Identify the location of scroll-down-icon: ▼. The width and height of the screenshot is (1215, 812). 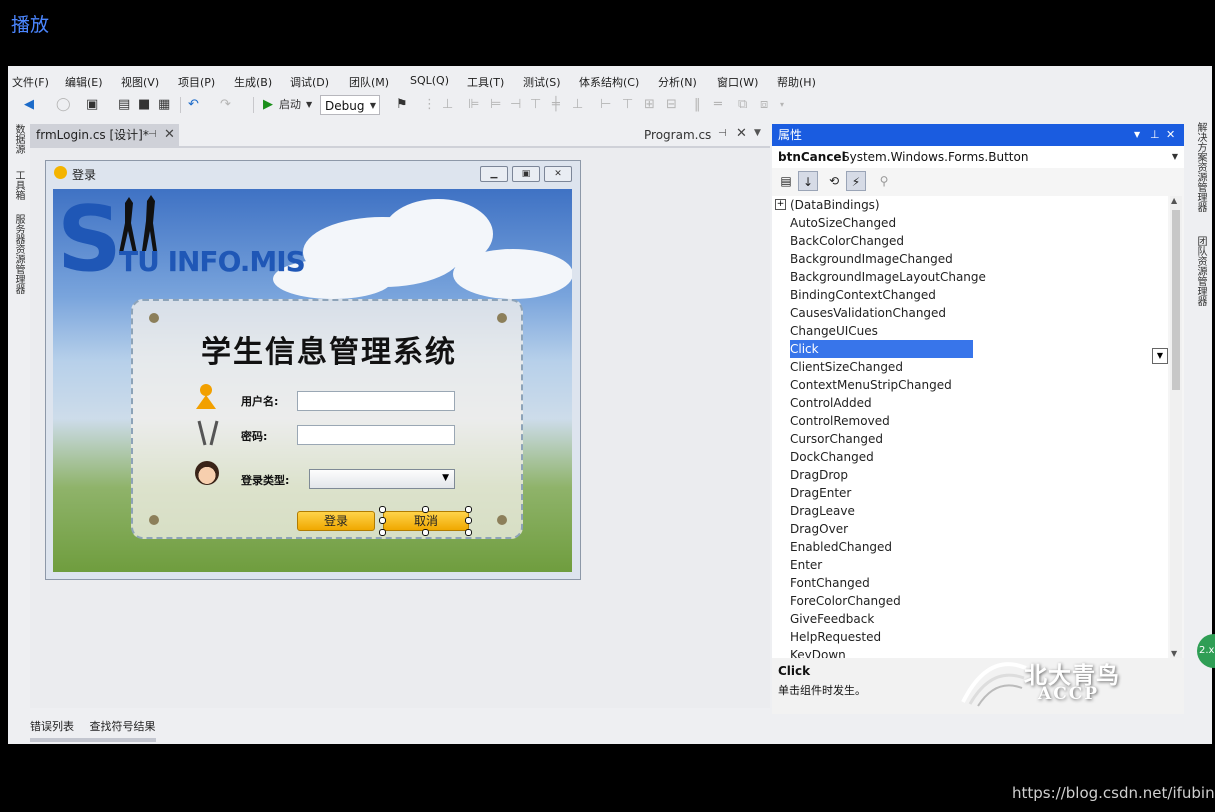
(1174, 653).